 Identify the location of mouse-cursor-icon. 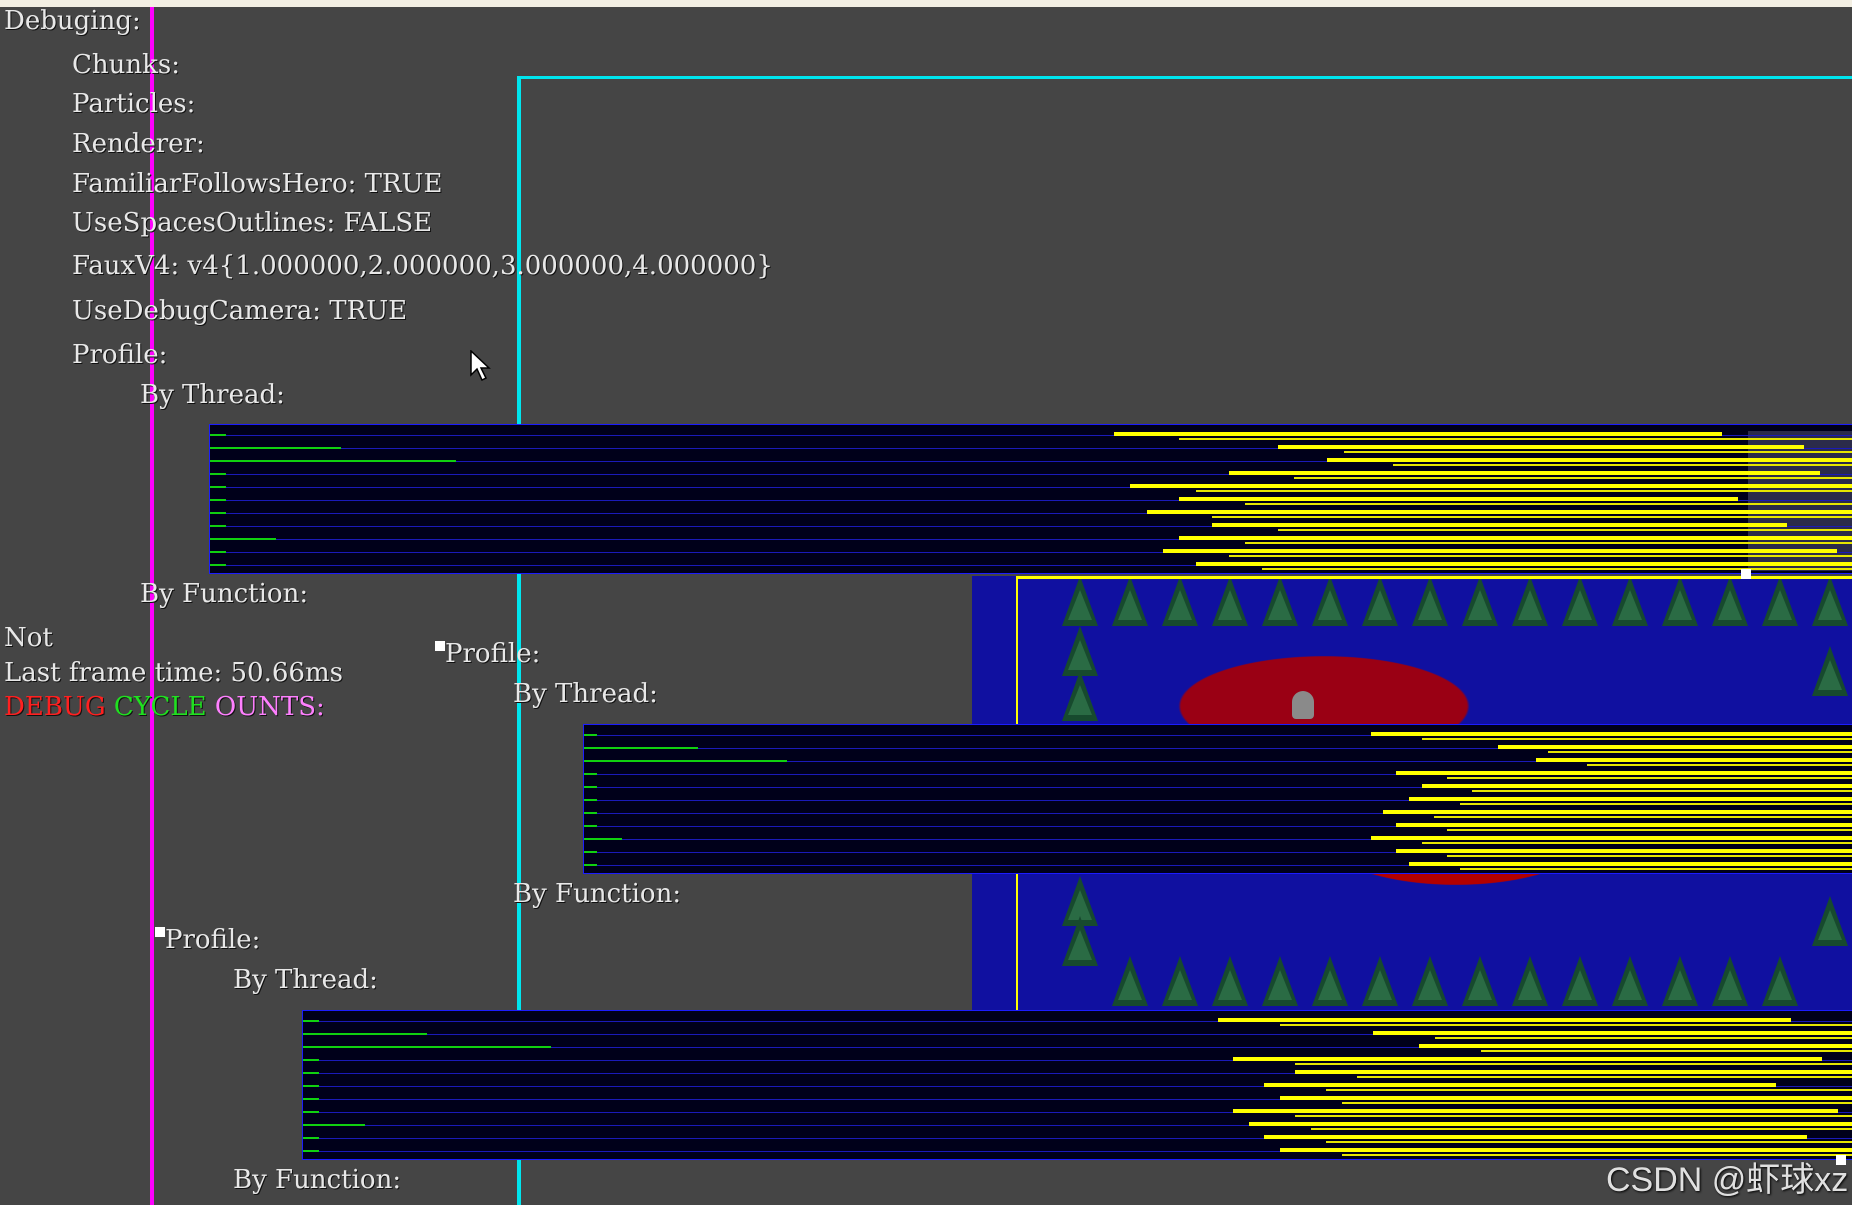
(480, 366).